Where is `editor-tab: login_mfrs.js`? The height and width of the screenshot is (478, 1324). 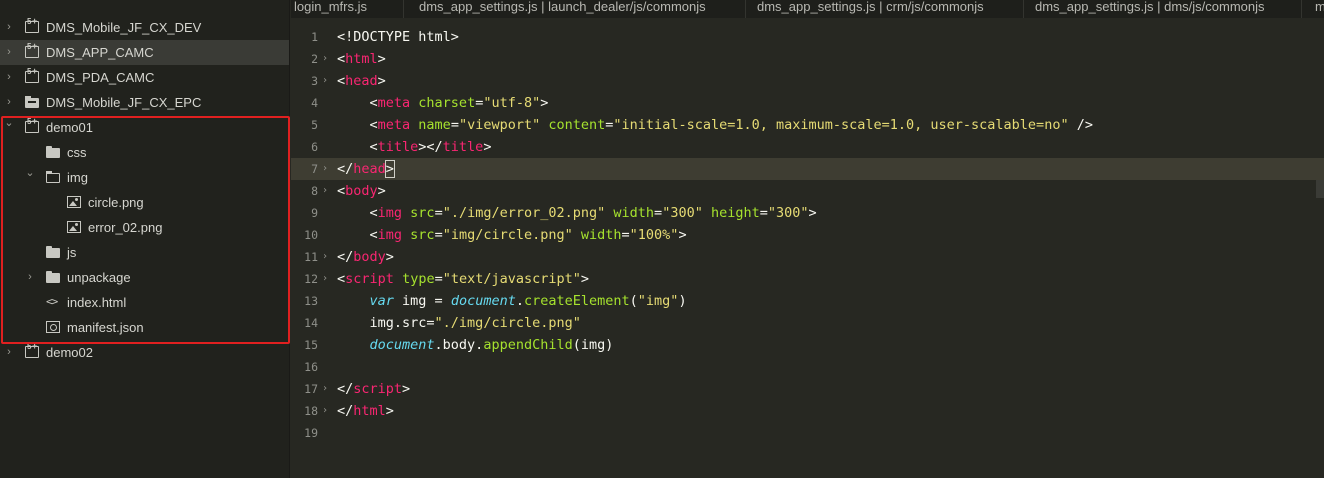
editor-tab: login_mfrs.js is located at coordinates (330, 9).